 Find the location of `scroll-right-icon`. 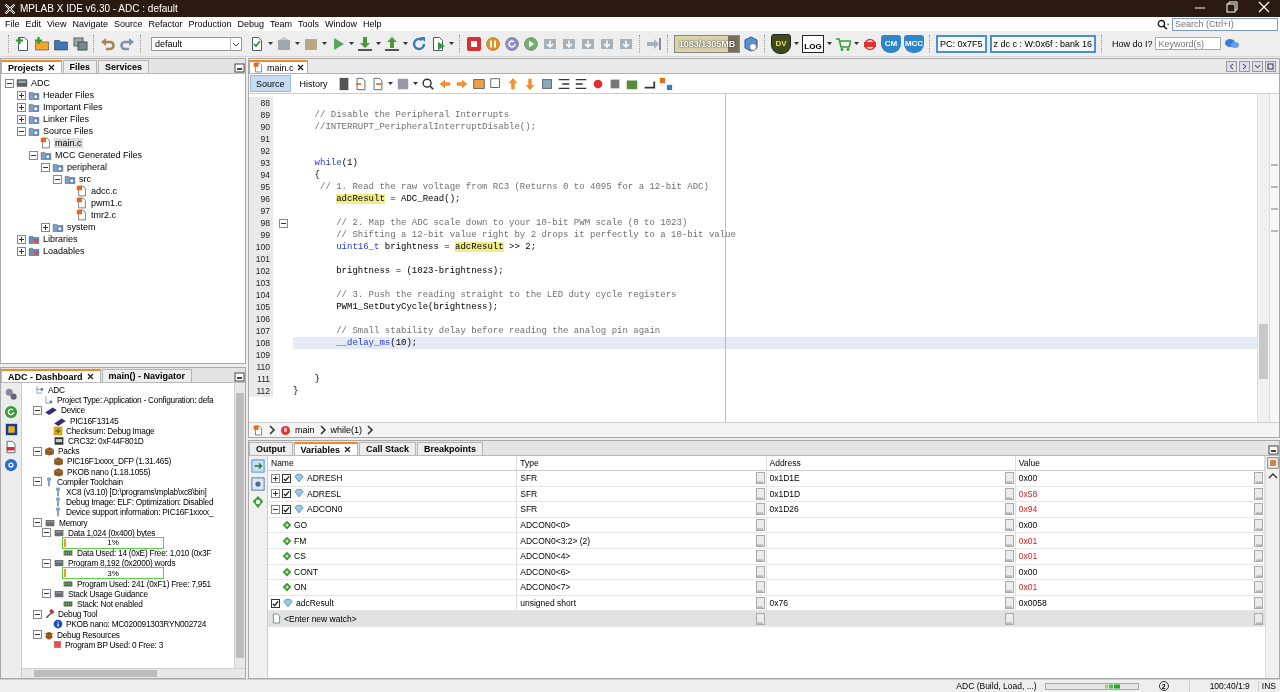

scroll-right-icon is located at coordinates (1244, 66).